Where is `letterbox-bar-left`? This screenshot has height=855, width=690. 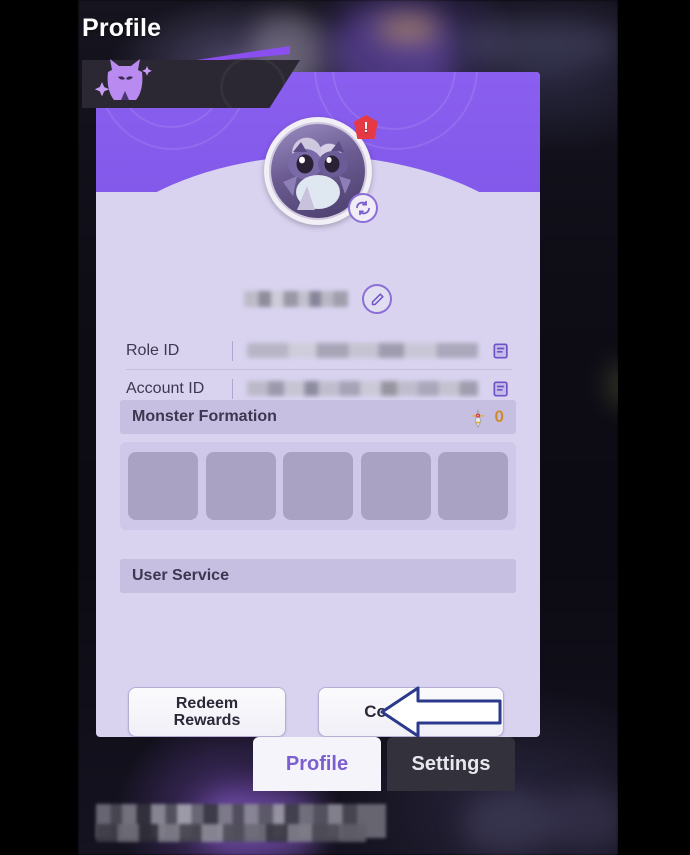
letterbox-bar-left is located at coordinates (39, 427).